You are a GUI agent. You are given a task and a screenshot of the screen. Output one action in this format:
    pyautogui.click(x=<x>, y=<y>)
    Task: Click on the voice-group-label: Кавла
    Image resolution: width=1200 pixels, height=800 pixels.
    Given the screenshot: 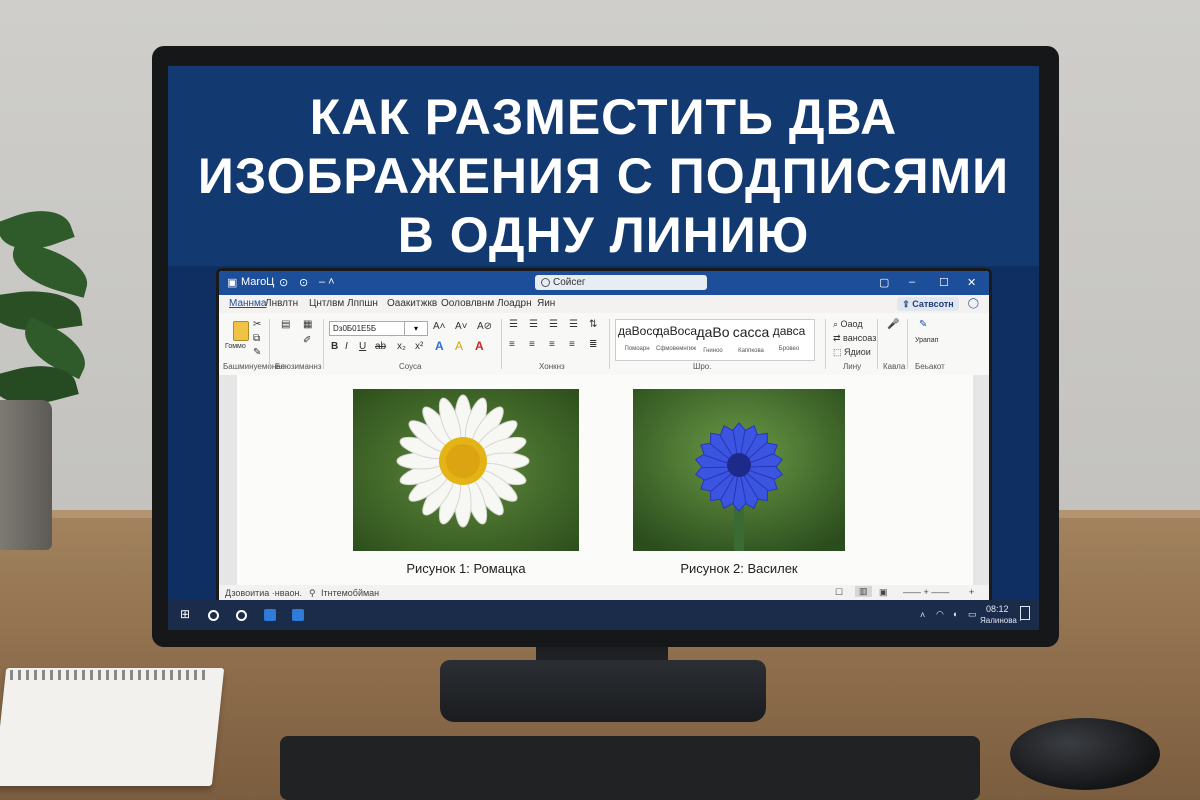 What is the action you would take?
    pyautogui.click(x=894, y=366)
    